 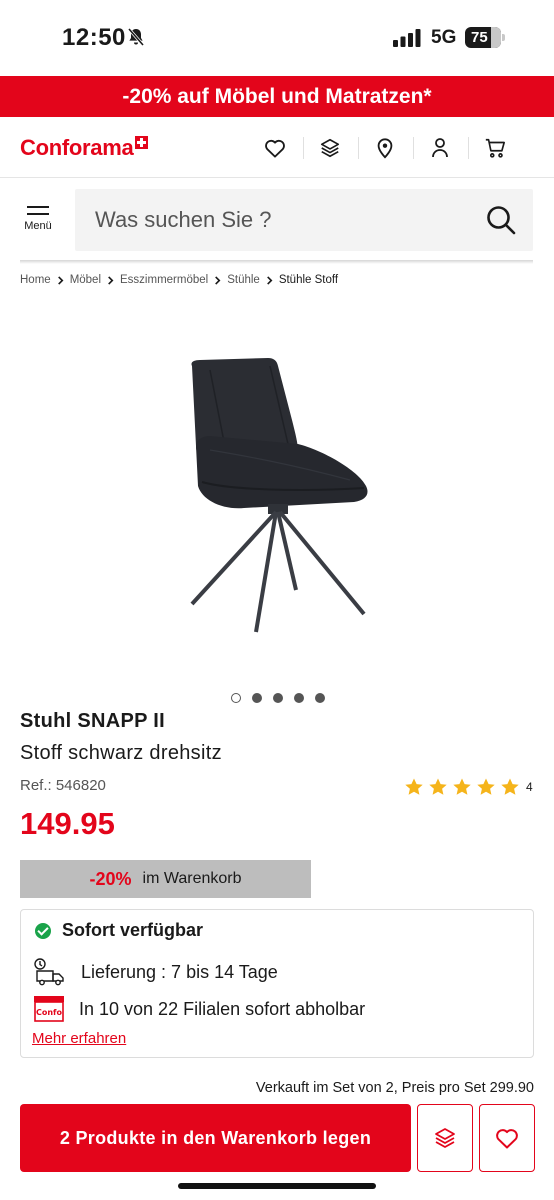 What do you see at coordinates (215, 1138) in the screenshot?
I see `add-to-cart-button: 2 Produkte in den Warenkorb legen` at bounding box center [215, 1138].